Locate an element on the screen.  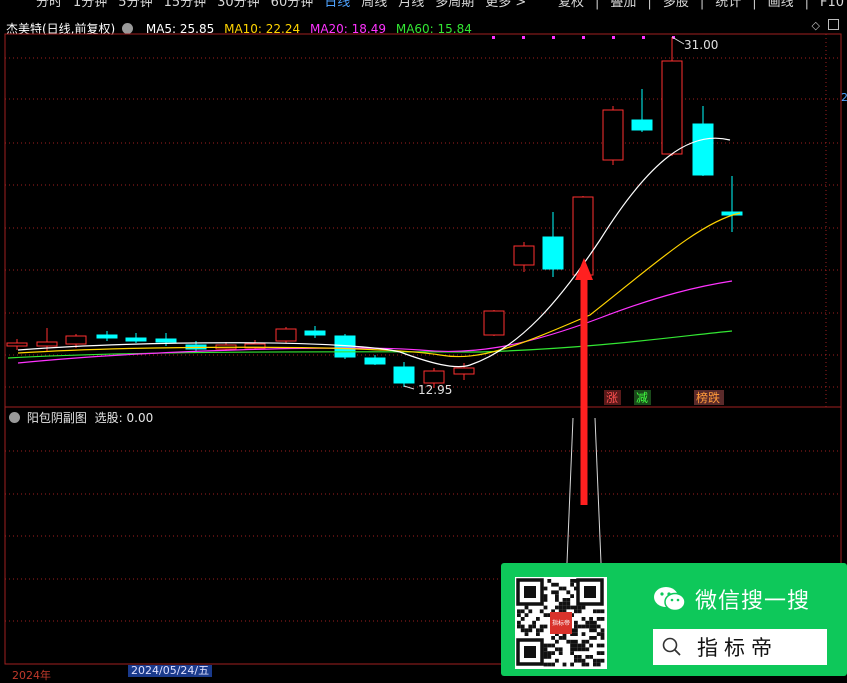
indicator-title: 阳包阴副图 is located at coordinates (56, 418).